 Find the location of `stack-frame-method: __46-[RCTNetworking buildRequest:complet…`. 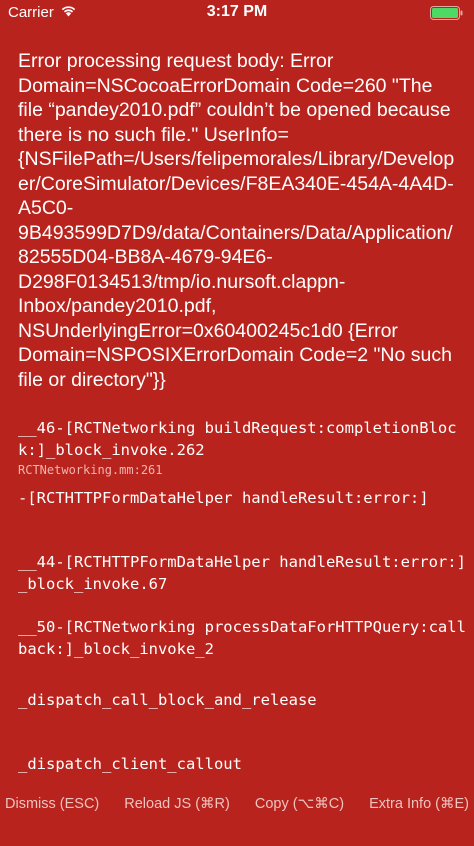

stack-frame-method: __46-[RCTNetworking buildRequest:complet… is located at coordinates (237, 439).